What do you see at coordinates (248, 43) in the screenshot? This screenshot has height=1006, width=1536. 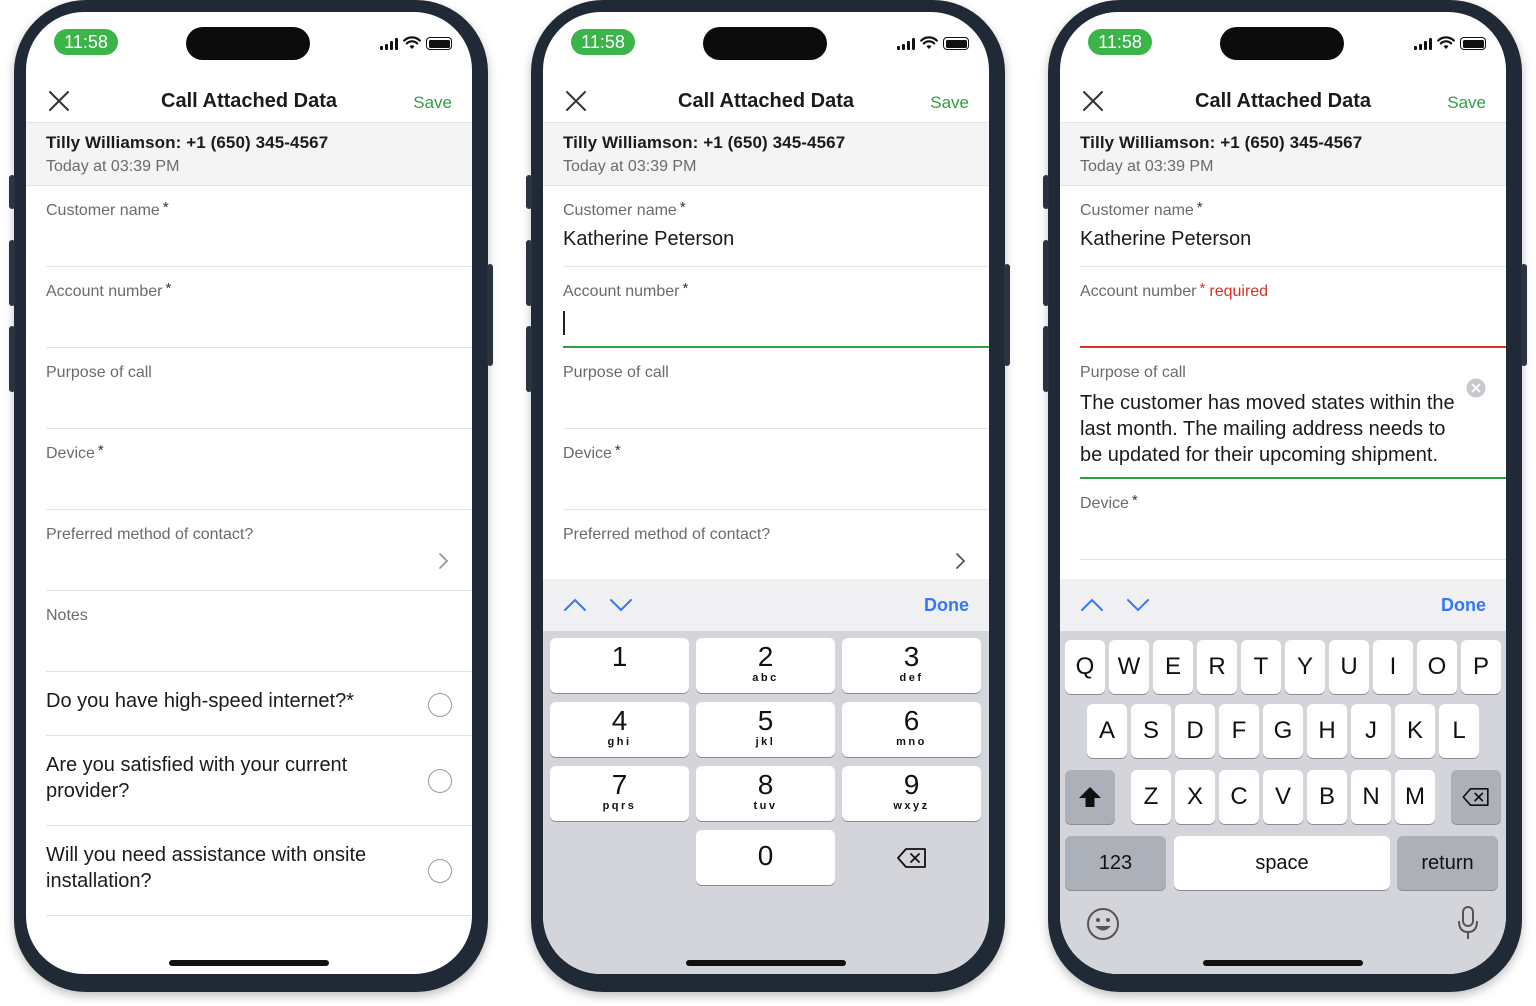 I see `dynamic-island` at bounding box center [248, 43].